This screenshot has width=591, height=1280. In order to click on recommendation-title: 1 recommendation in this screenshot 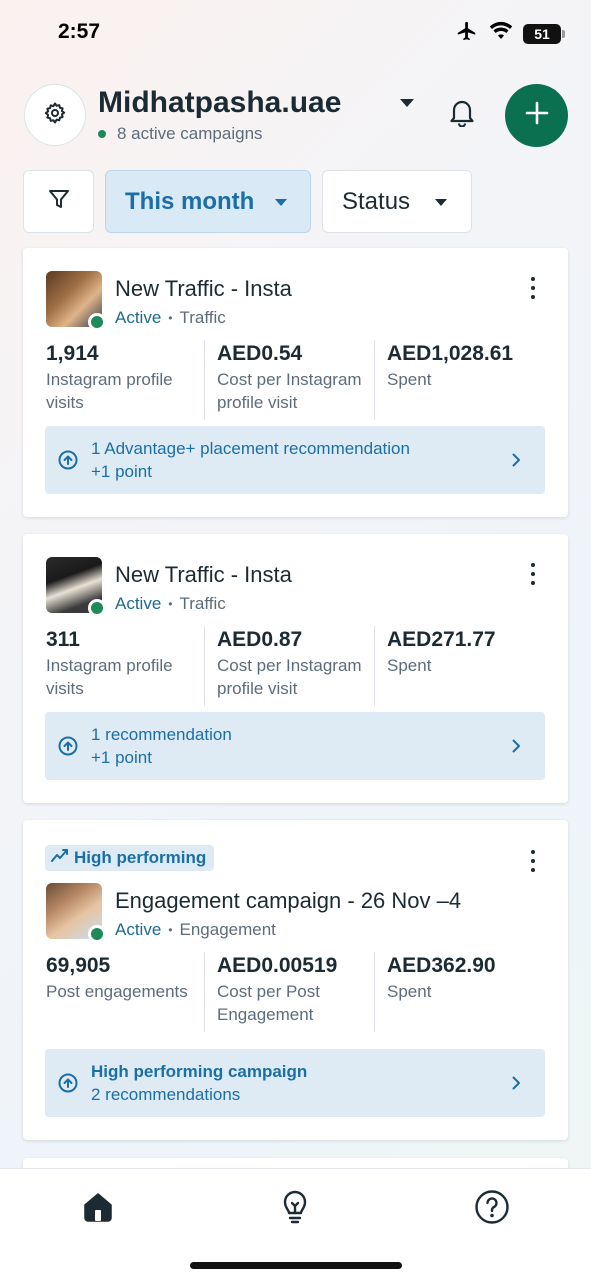, I will do `click(161, 734)`.